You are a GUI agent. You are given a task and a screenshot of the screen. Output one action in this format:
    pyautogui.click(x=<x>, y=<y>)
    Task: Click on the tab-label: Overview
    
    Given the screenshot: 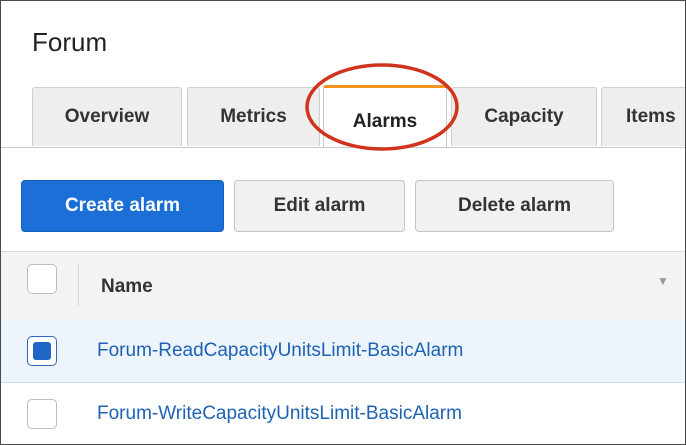 What is the action you would take?
    pyautogui.click(x=107, y=116)
    